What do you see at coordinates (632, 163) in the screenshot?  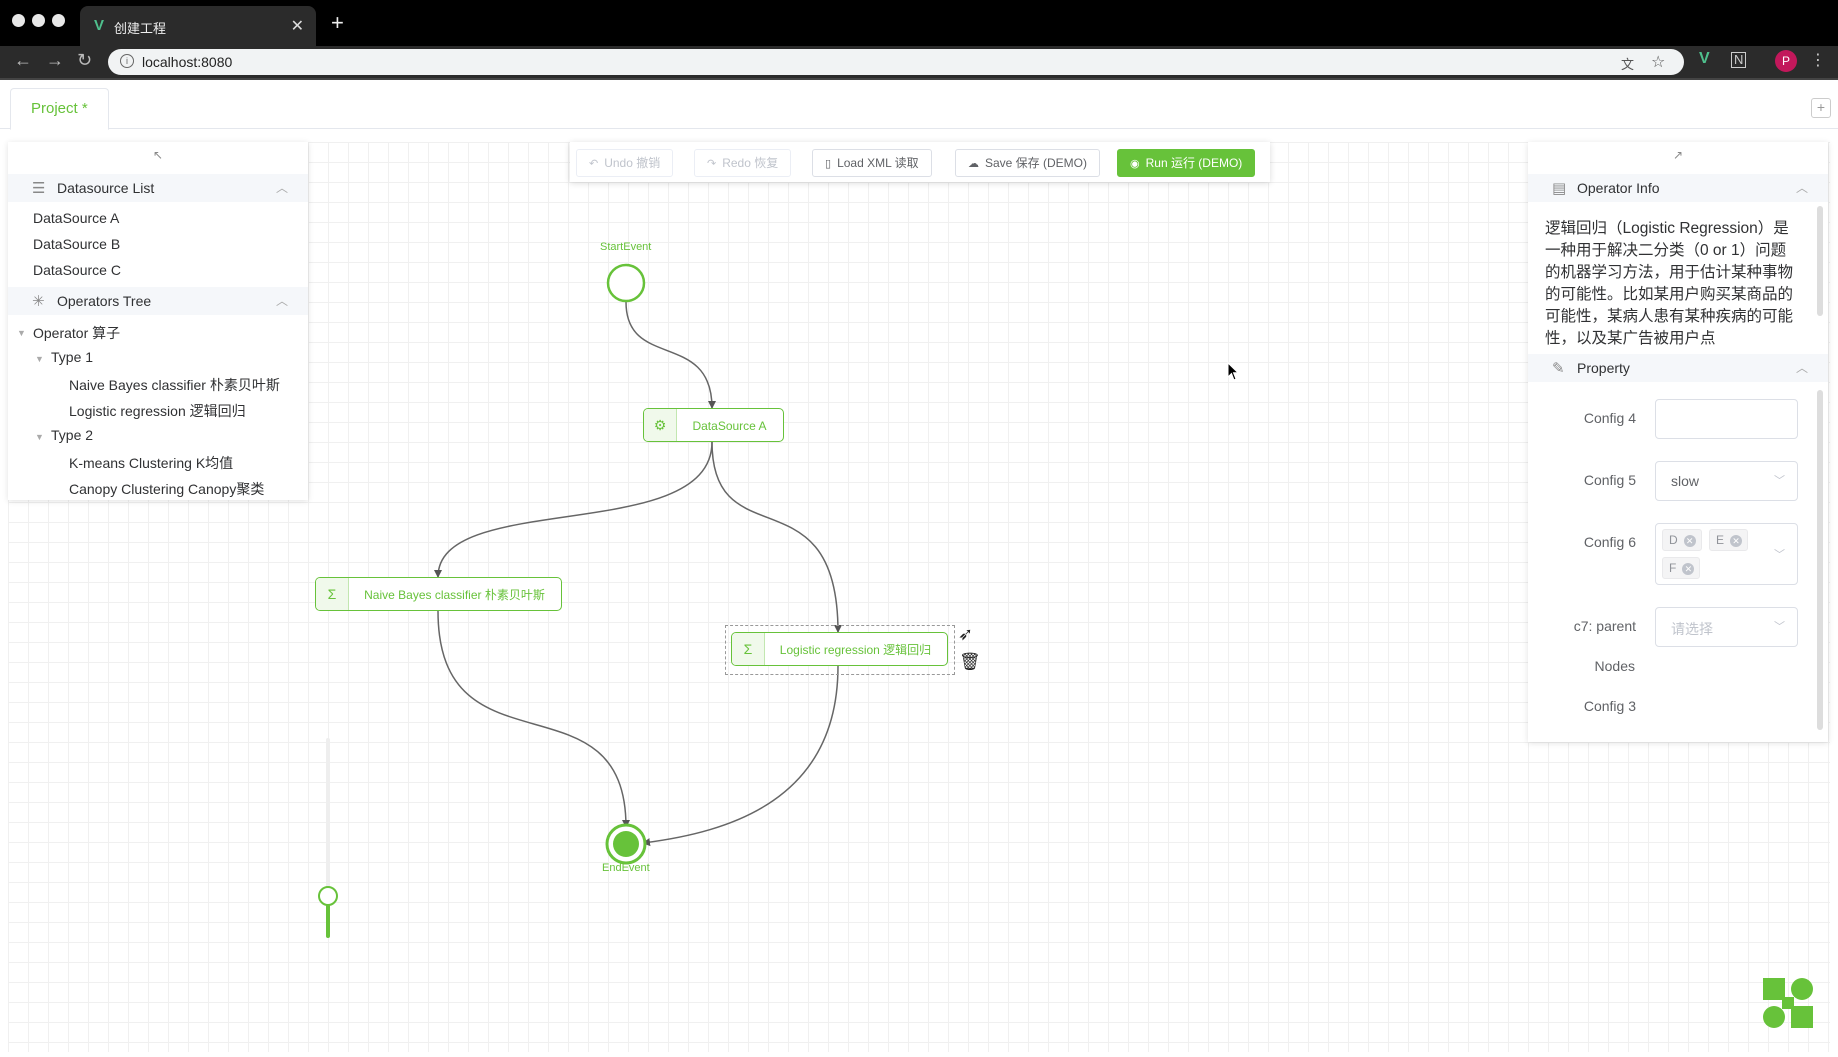 I see `undo-label: Undo 撤销` at bounding box center [632, 163].